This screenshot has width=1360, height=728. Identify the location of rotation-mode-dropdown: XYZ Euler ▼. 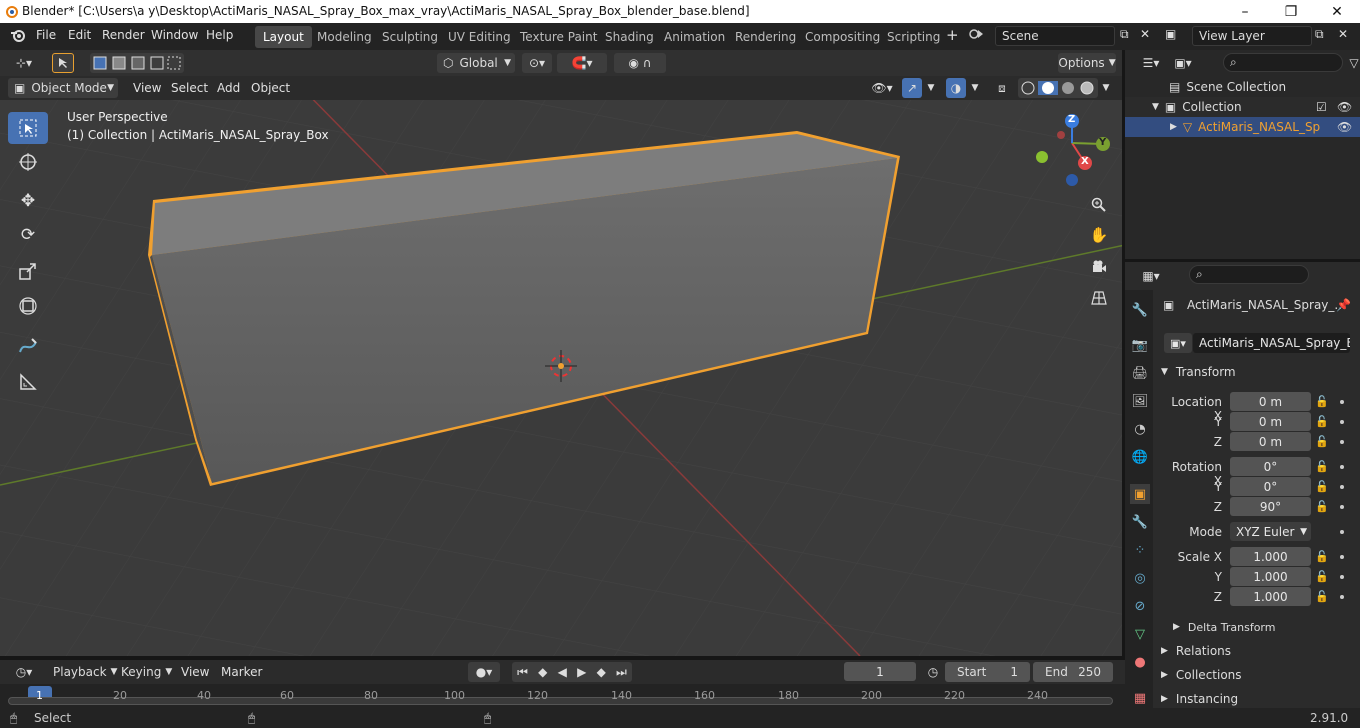
(1270, 531).